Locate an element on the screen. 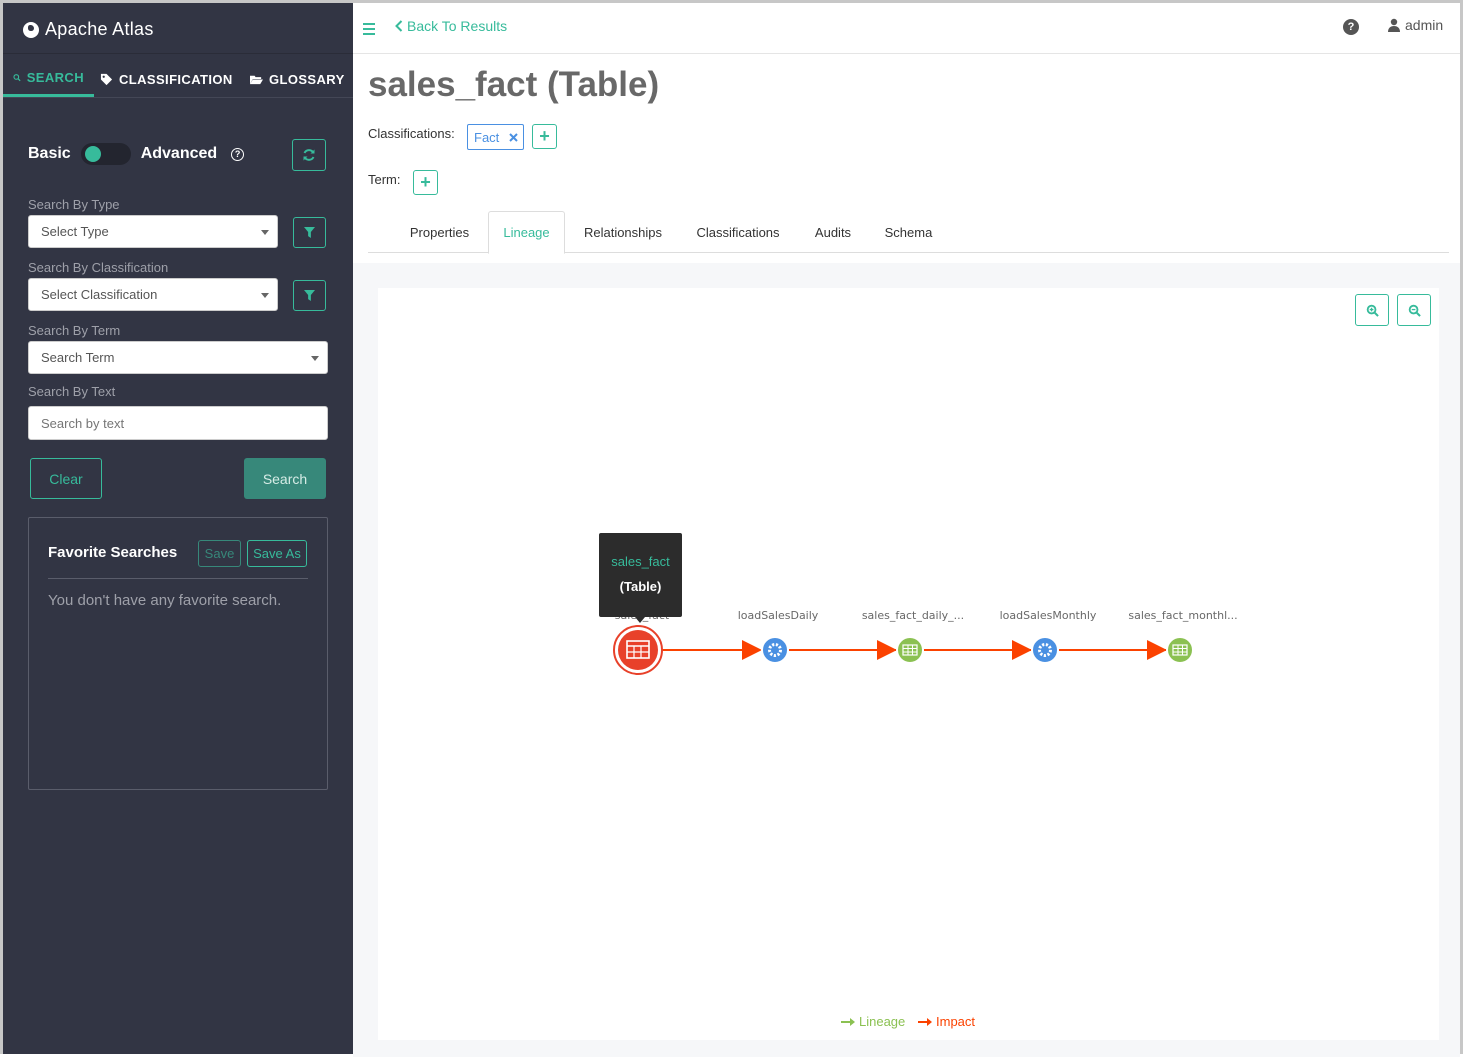 The height and width of the screenshot is (1057, 1463). term-select-value: Search Term is located at coordinates (78, 357).